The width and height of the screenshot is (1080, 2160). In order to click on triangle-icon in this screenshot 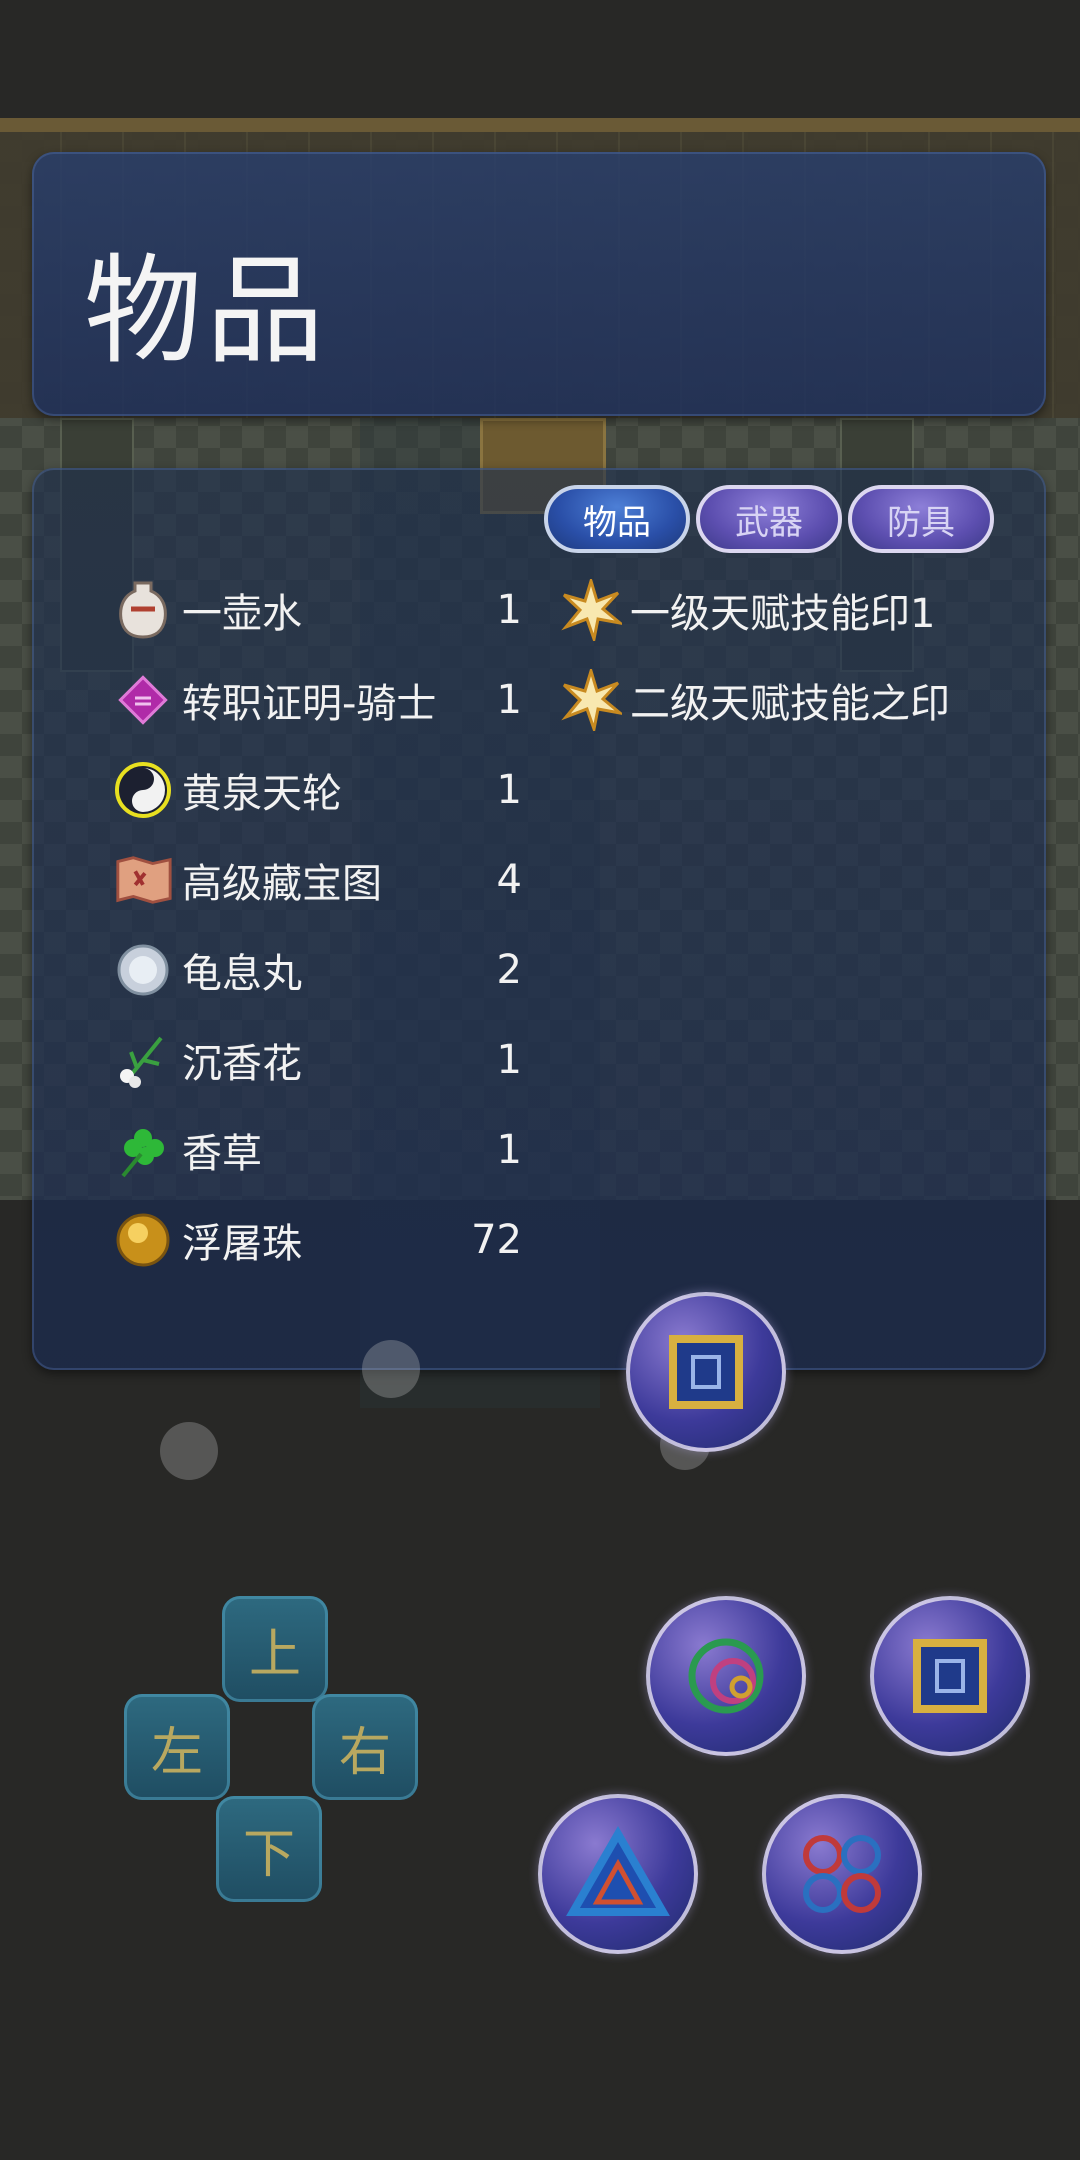, I will do `click(618, 1870)`.